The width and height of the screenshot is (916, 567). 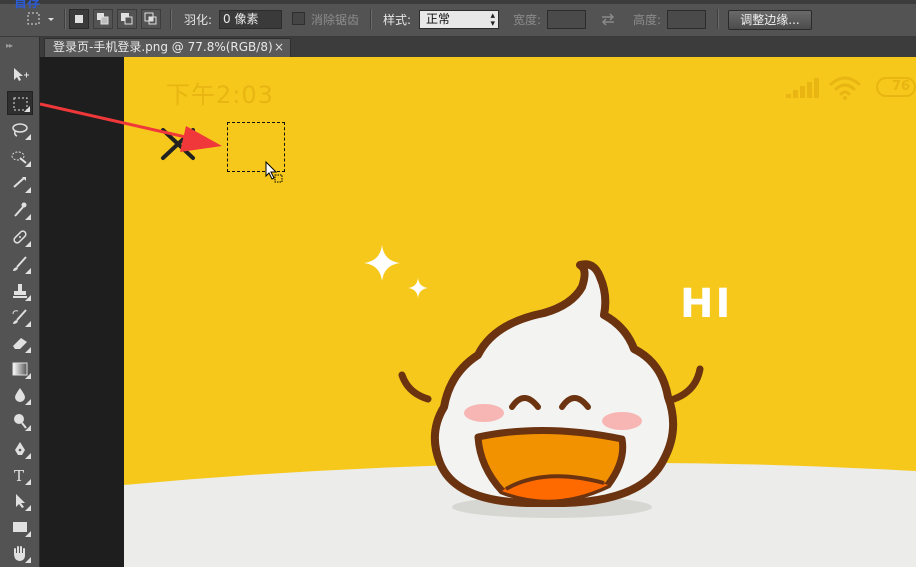 I want to click on rectangle-tool, so click(x=20, y=527).